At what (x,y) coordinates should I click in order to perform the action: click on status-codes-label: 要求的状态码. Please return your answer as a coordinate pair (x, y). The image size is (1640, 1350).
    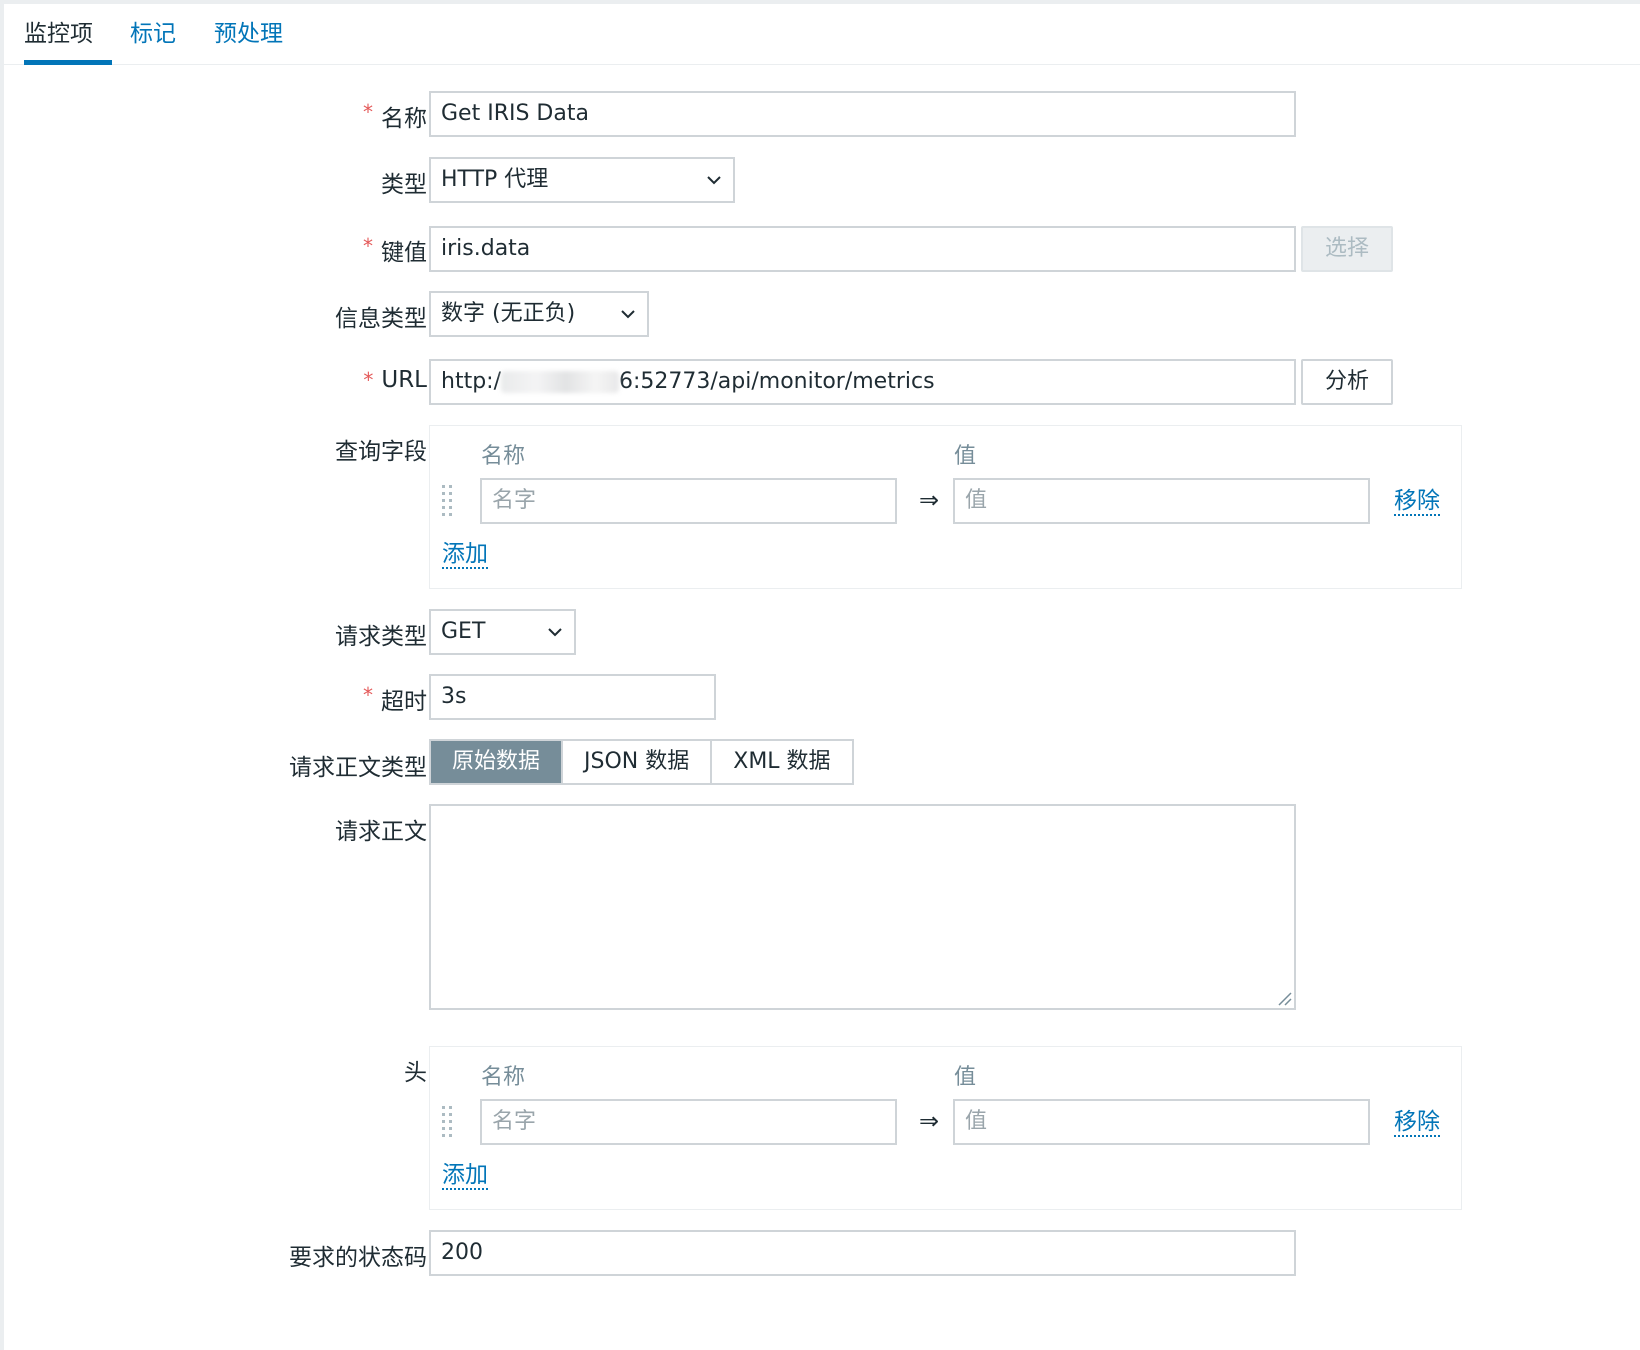
    Looking at the image, I should click on (358, 1258).